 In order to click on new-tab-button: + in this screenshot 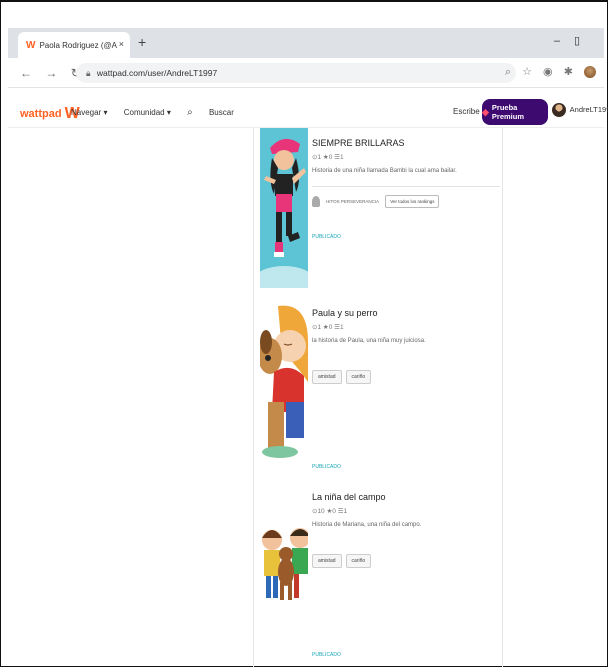, I will do `click(142, 42)`.